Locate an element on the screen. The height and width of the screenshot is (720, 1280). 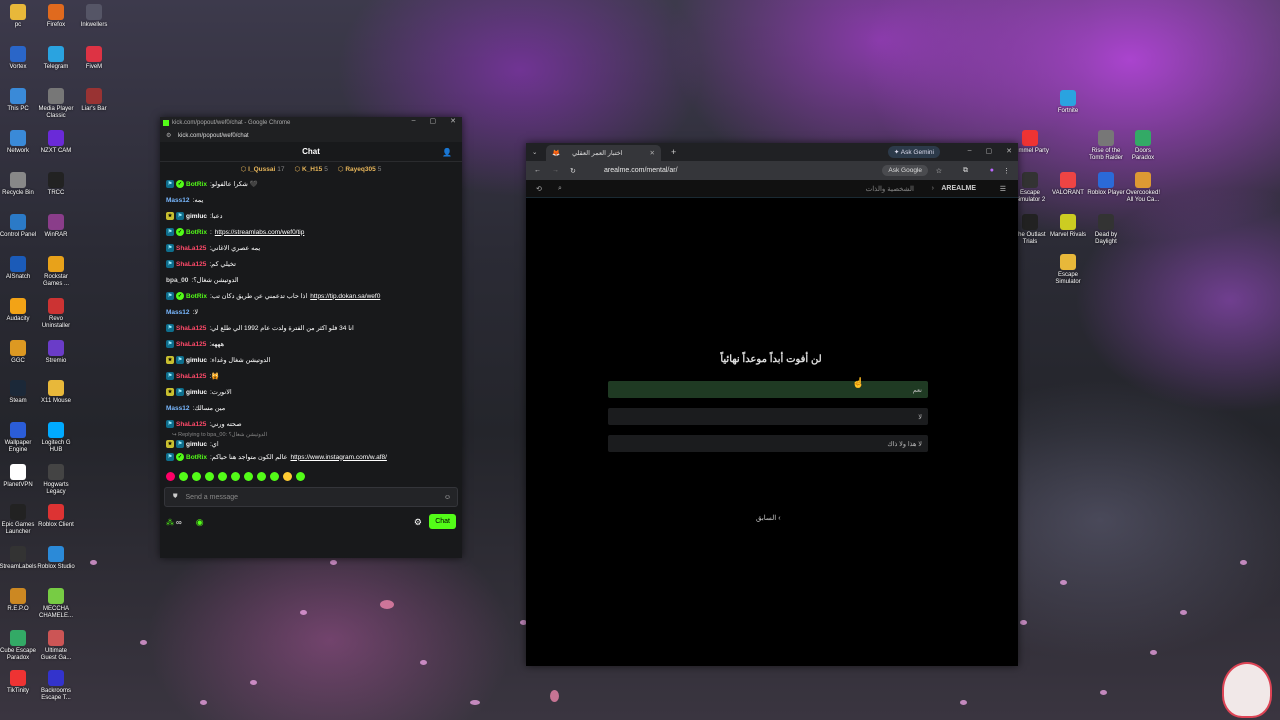
answer-option-no: لا is located at coordinates (768, 416).